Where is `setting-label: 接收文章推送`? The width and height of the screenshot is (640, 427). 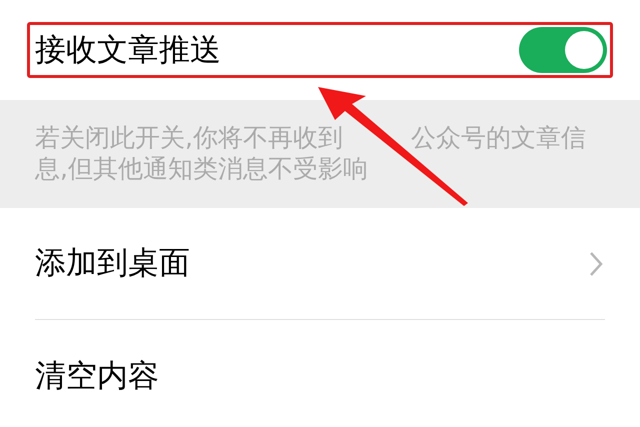 setting-label: 接收文章推送 is located at coordinates (128, 50).